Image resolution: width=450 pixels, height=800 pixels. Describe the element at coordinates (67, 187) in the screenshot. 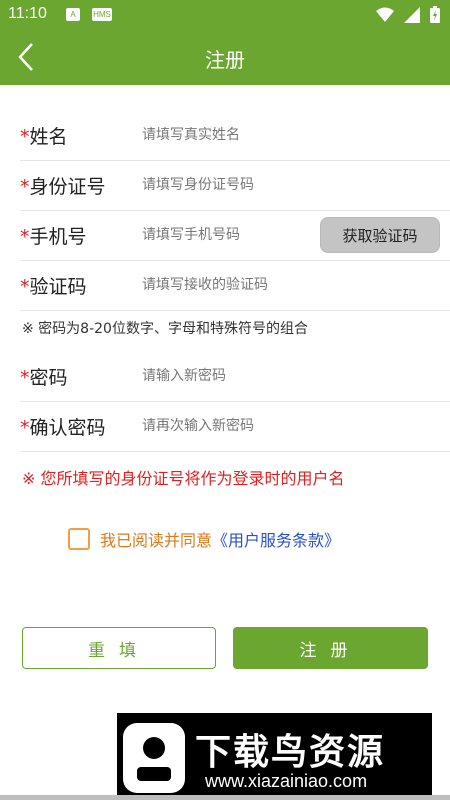

I see `id-number-label-text: 身份证号` at that location.